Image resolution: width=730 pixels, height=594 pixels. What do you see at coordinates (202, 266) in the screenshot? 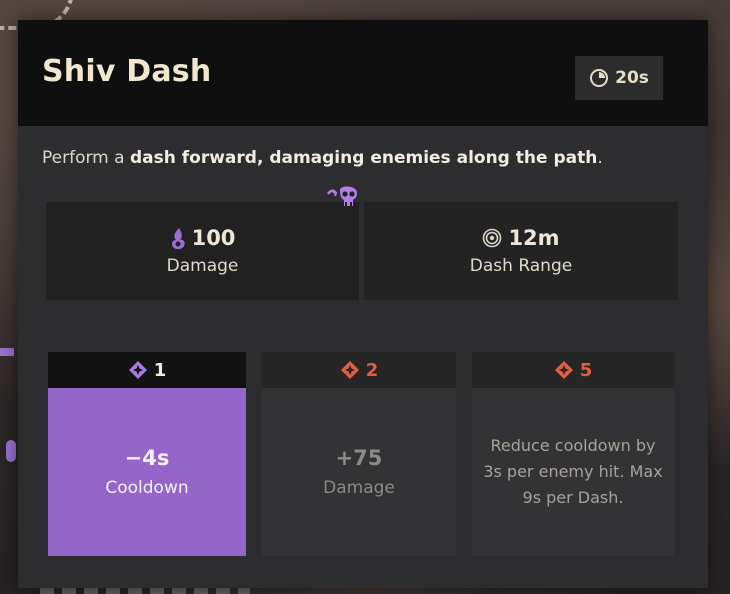
I see `stat-damage-label: Damage` at bounding box center [202, 266].